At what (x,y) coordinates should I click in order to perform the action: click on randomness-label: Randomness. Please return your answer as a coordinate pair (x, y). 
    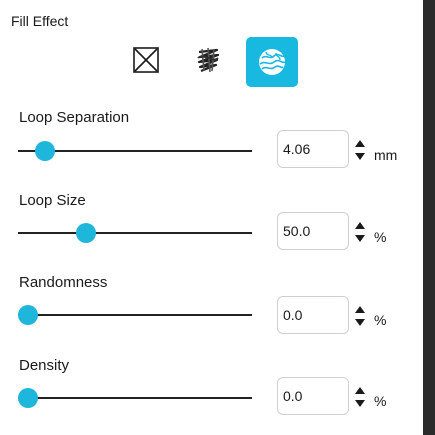
    Looking at the image, I should click on (63, 282).